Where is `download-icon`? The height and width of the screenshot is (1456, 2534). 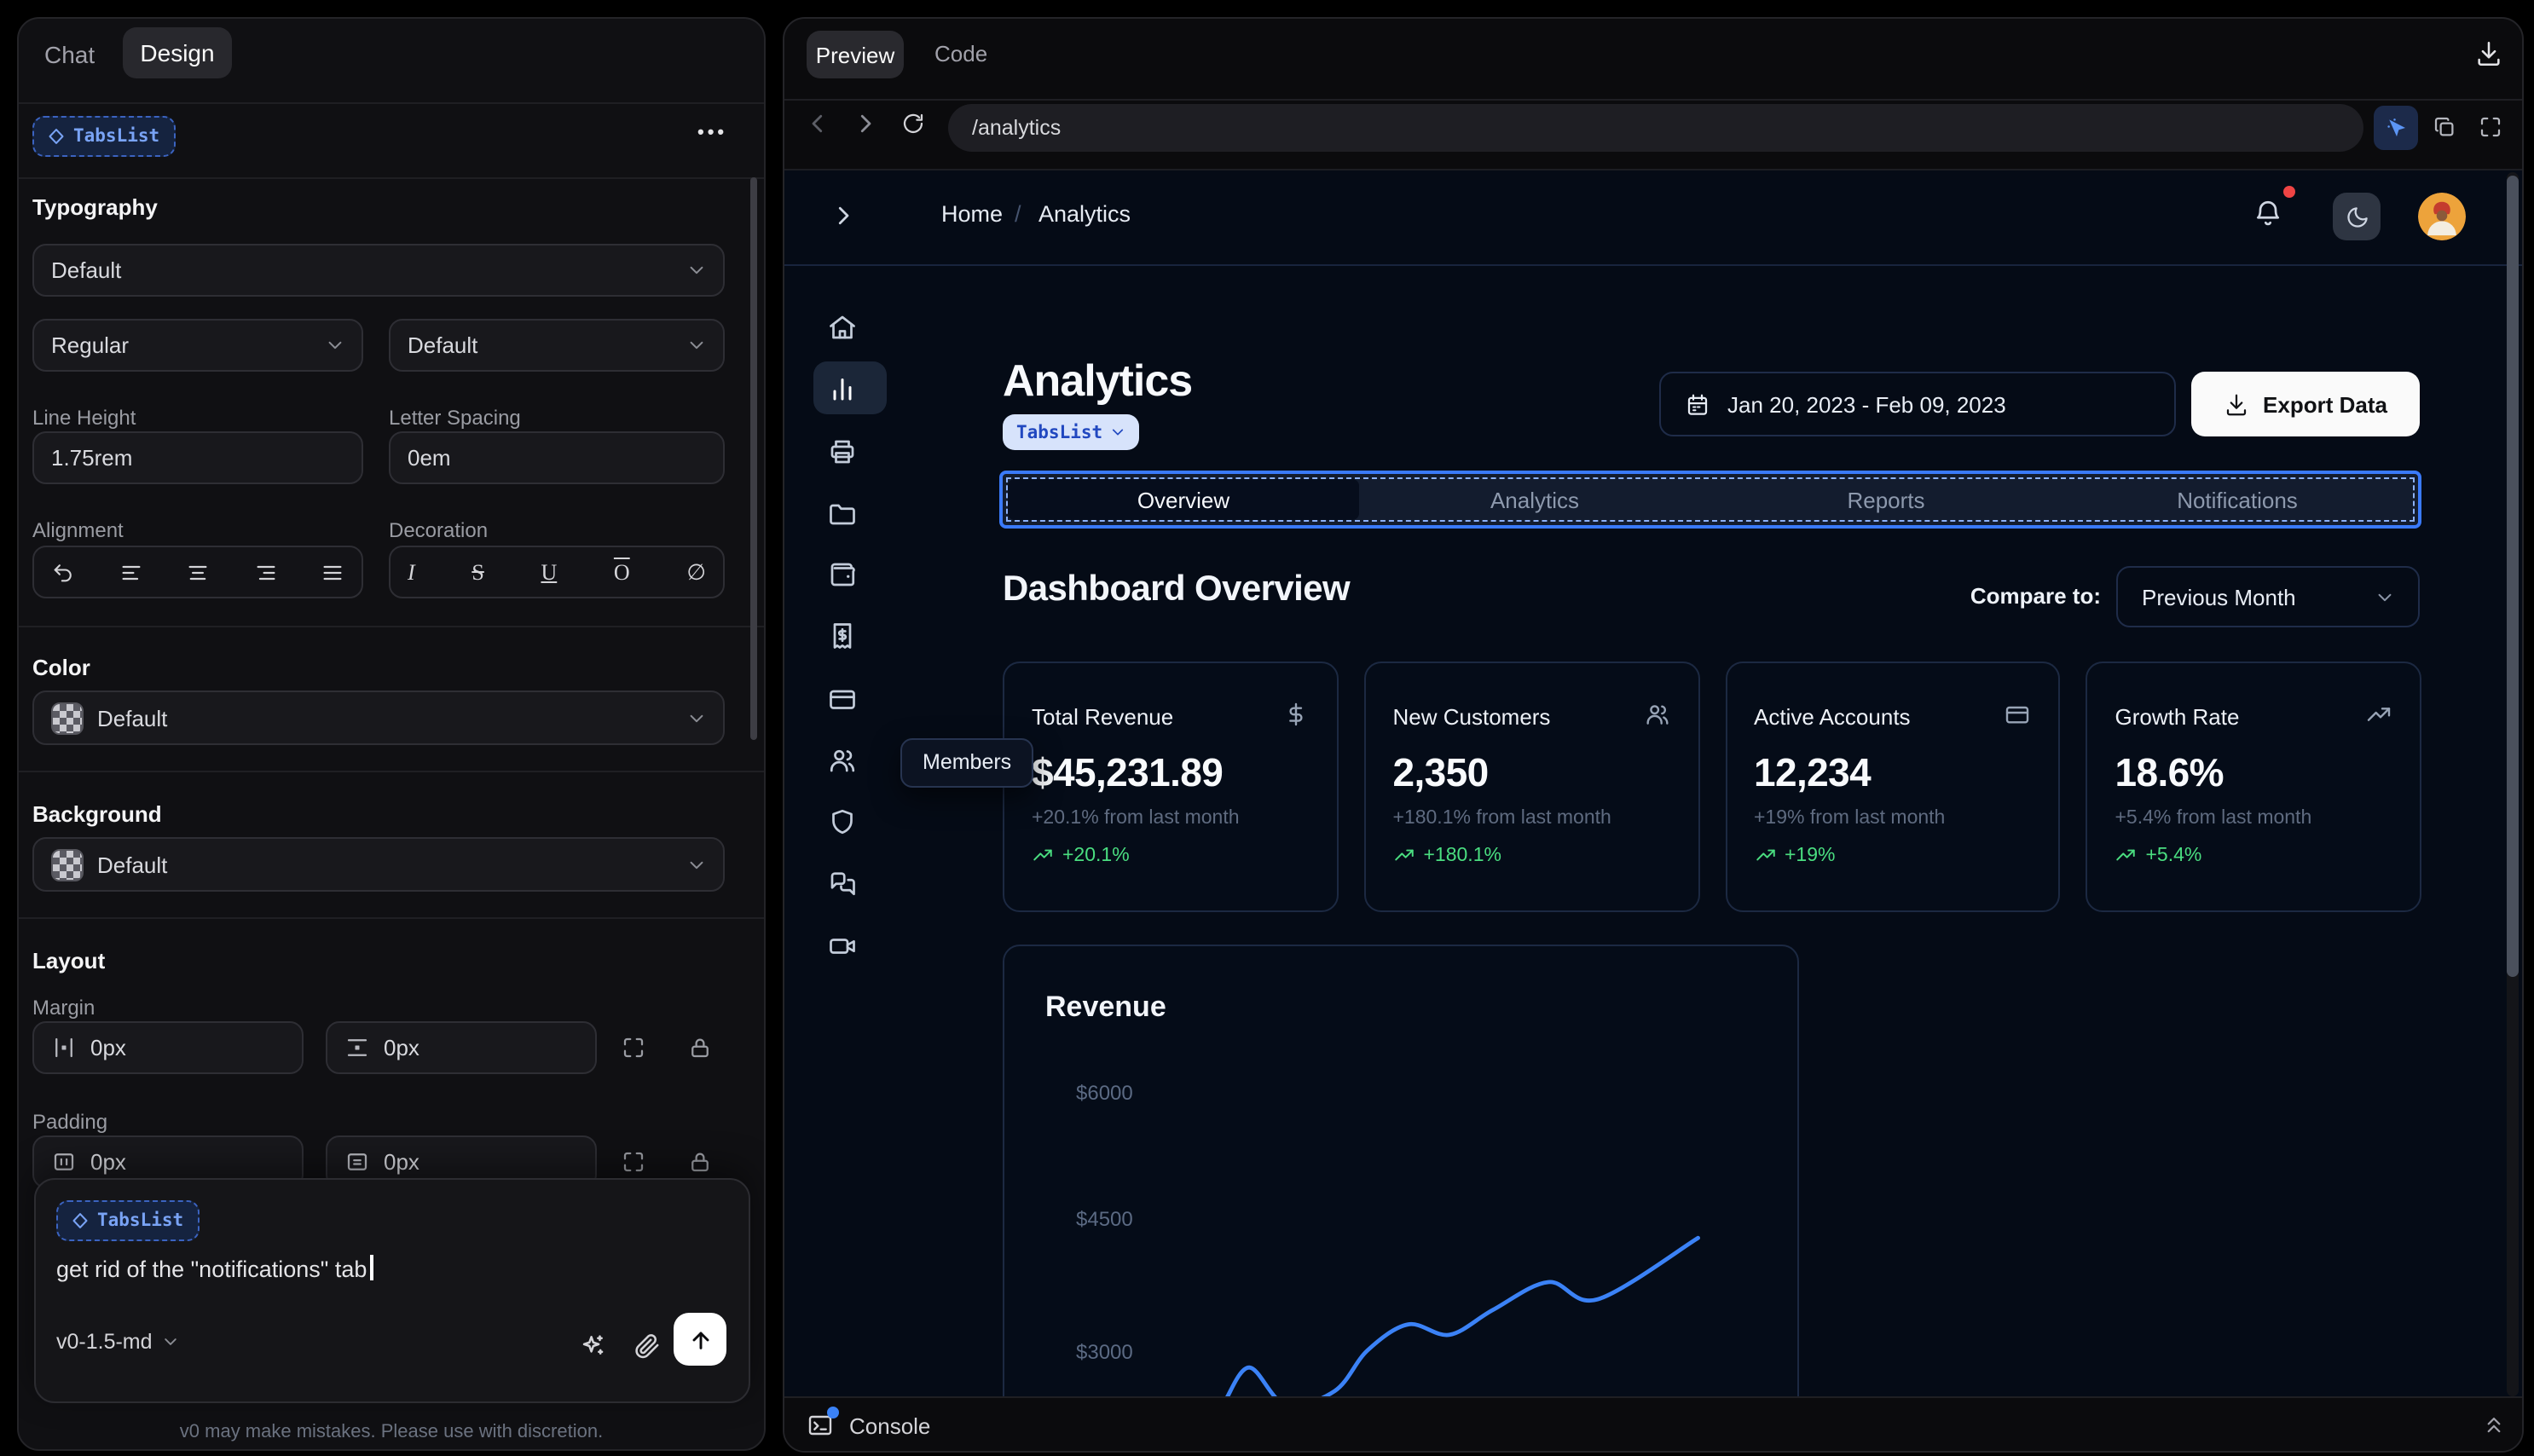 download-icon is located at coordinates (2488, 53).